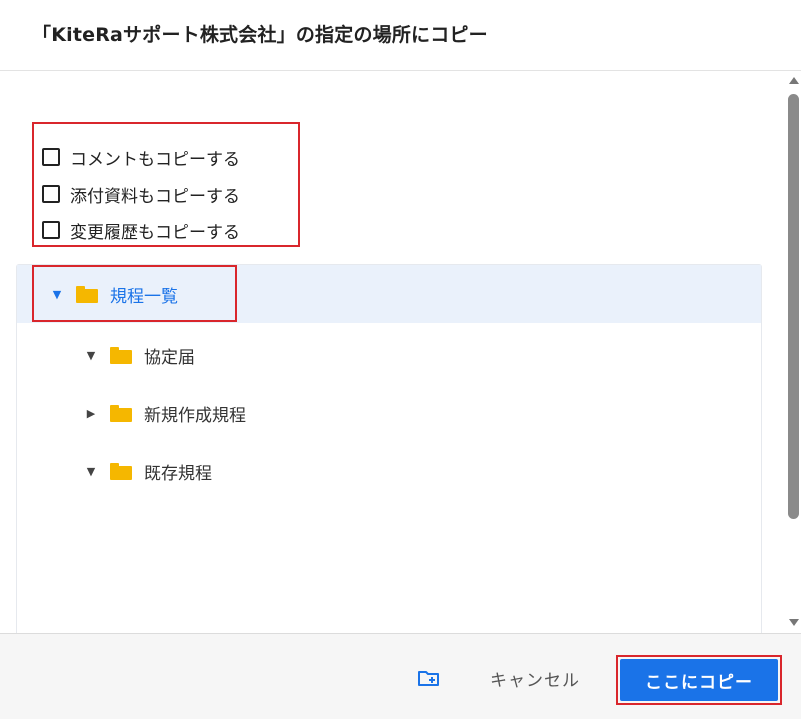 Image resolution: width=801 pixels, height=719 pixels. I want to click on copy-comments-option: コメントもコピーする, so click(141, 157).